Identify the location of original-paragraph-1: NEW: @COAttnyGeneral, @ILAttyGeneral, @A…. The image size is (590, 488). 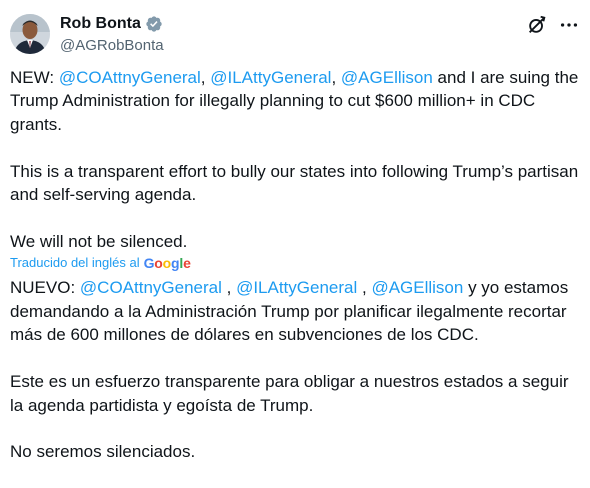
(295, 101).